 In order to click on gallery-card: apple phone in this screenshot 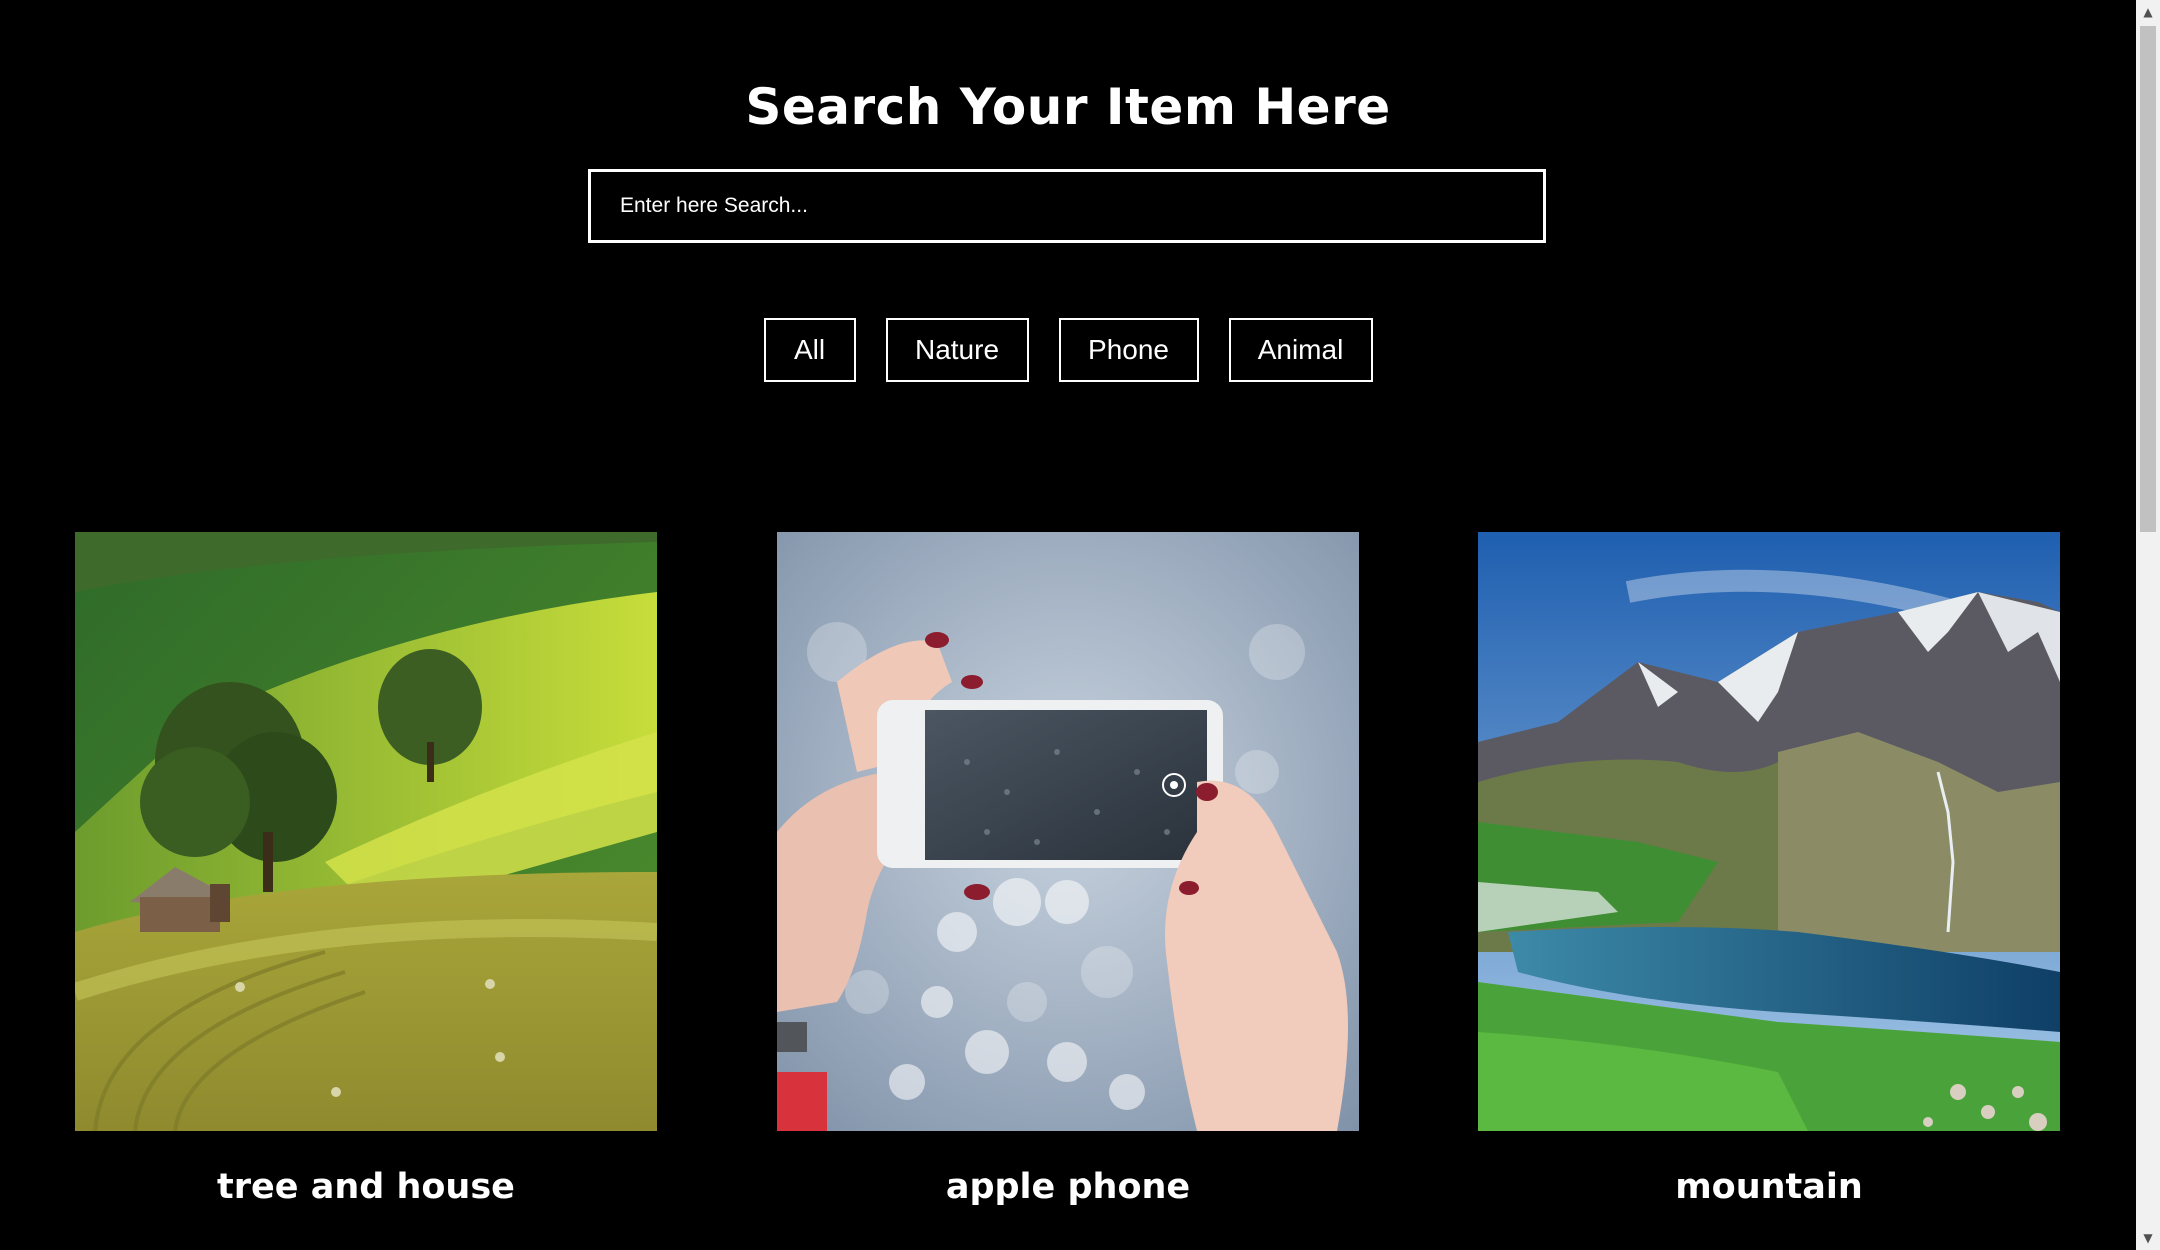, I will do `click(1068, 869)`.